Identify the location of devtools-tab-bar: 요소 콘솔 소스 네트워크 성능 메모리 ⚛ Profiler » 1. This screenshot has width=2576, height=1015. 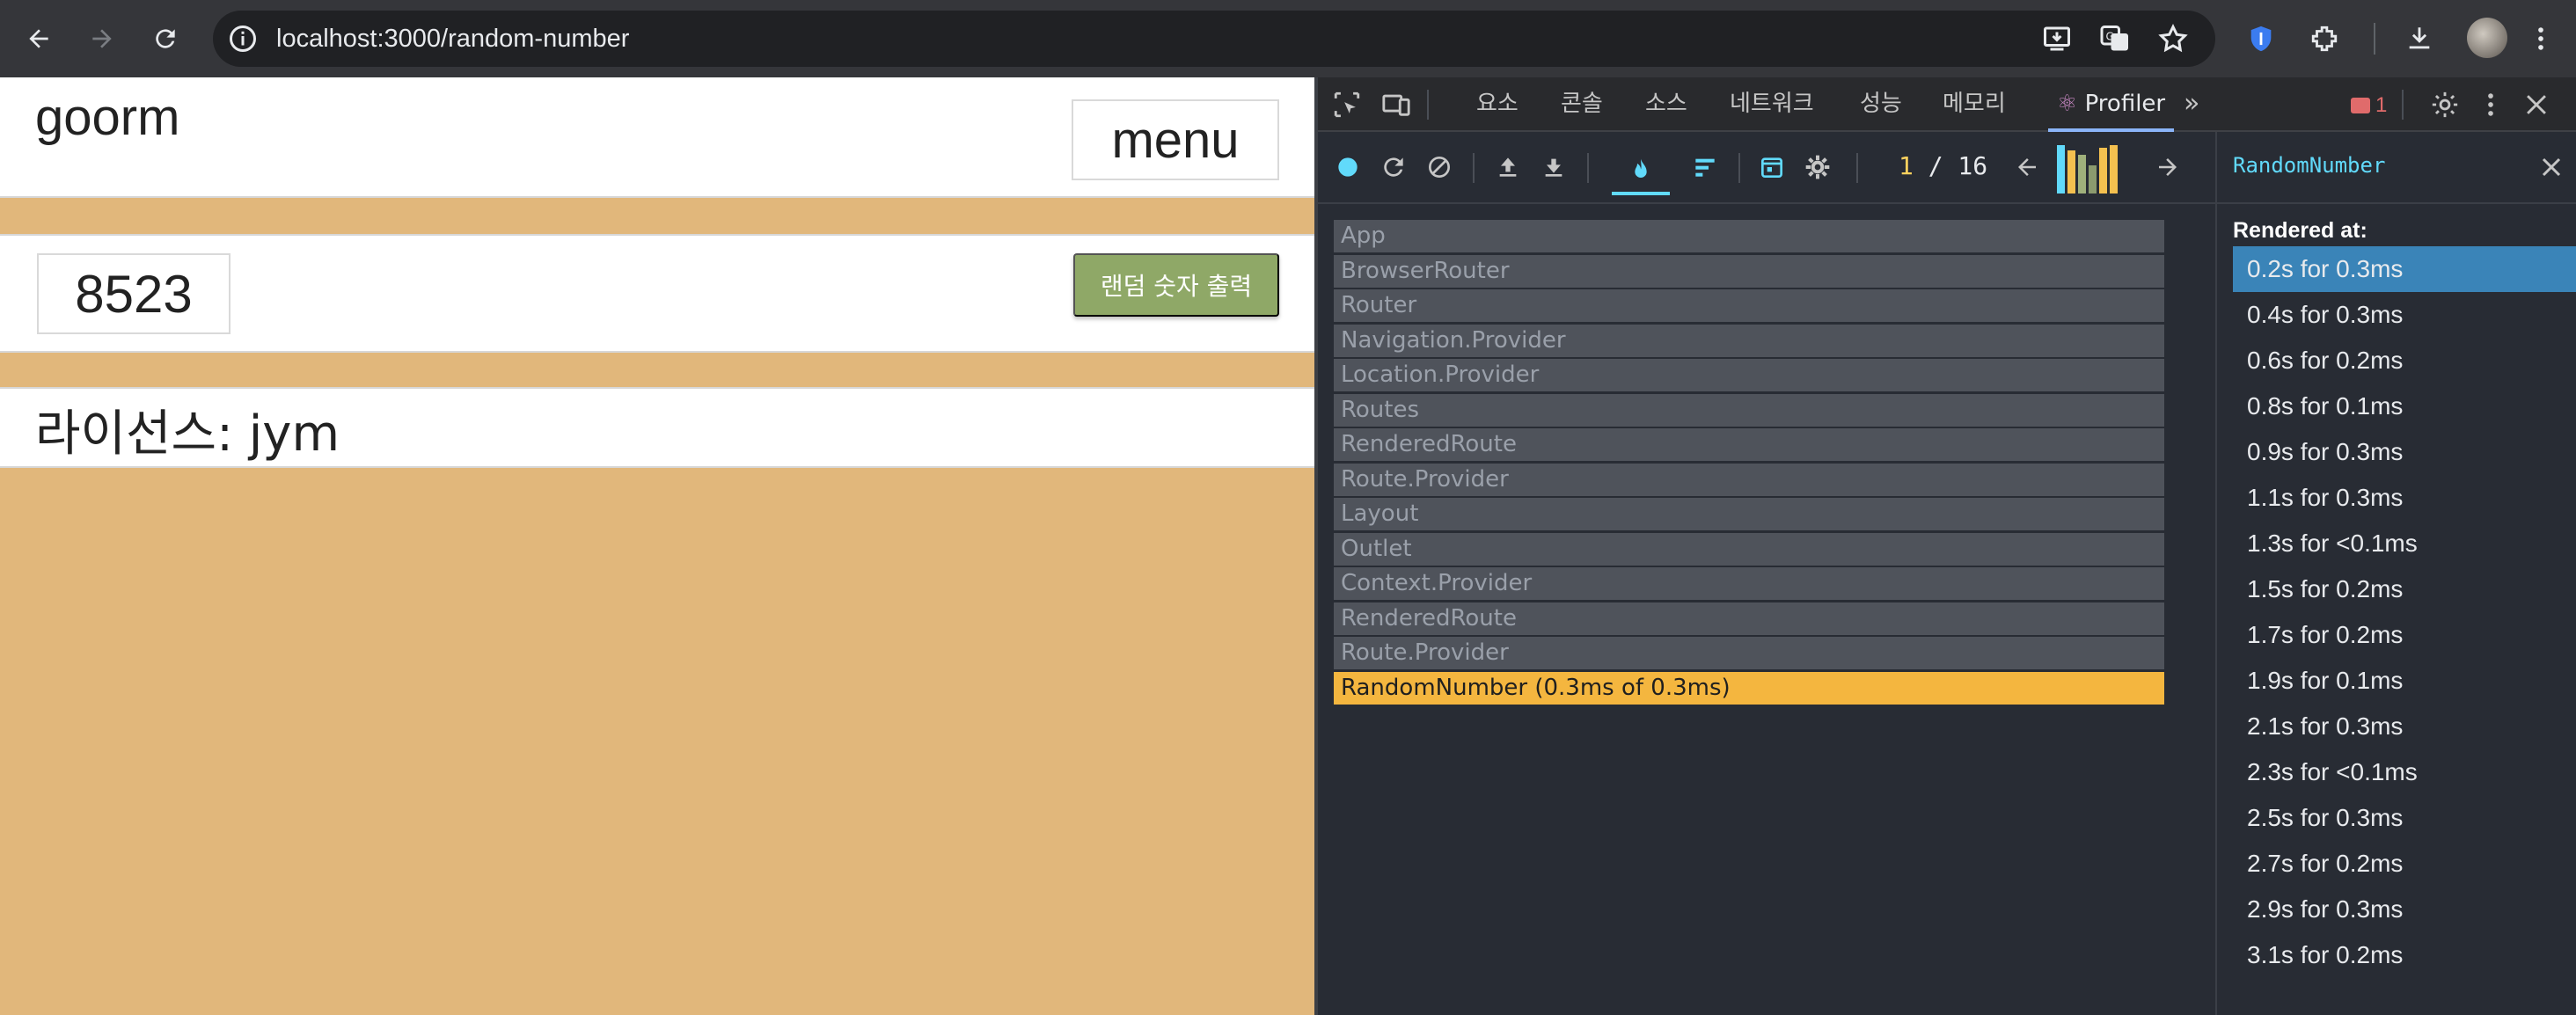
(1947, 104).